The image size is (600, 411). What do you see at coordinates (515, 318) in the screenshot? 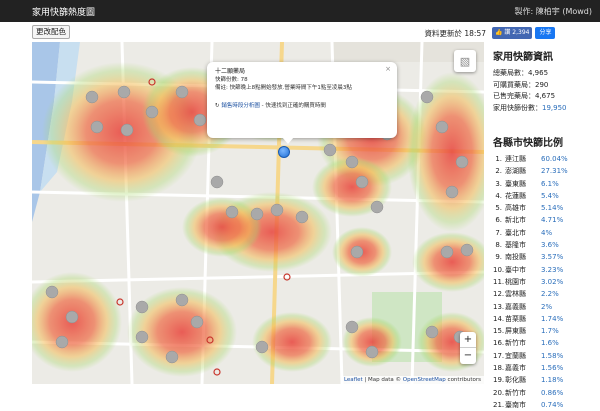
I see `county-name: 苗栗縣` at bounding box center [515, 318].